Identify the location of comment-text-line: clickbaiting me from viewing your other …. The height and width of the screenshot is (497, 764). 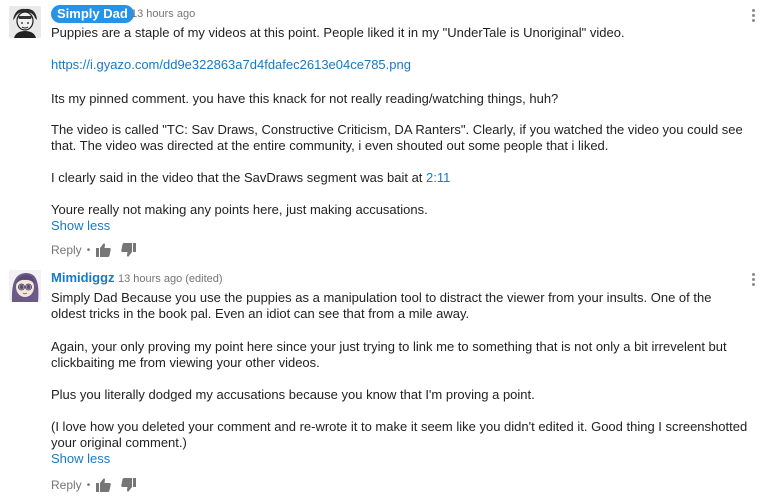
(185, 362).